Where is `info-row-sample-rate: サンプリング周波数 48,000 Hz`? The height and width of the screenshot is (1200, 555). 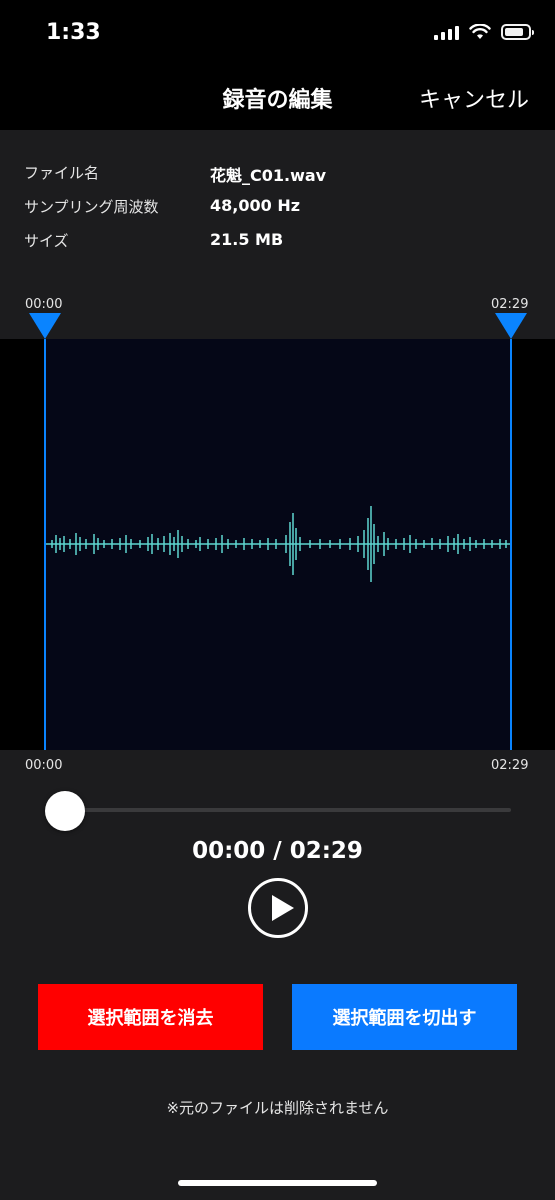 info-row-sample-rate: サンプリング周波数 48,000 Hz is located at coordinates (162, 206).